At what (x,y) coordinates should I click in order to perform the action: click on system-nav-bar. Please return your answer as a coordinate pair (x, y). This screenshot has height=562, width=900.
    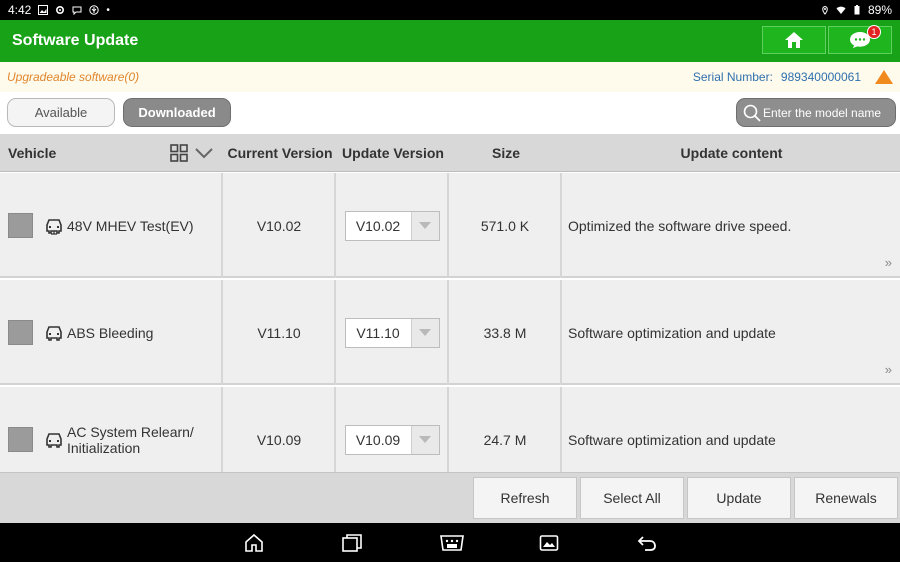
    Looking at the image, I should click on (450, 542).